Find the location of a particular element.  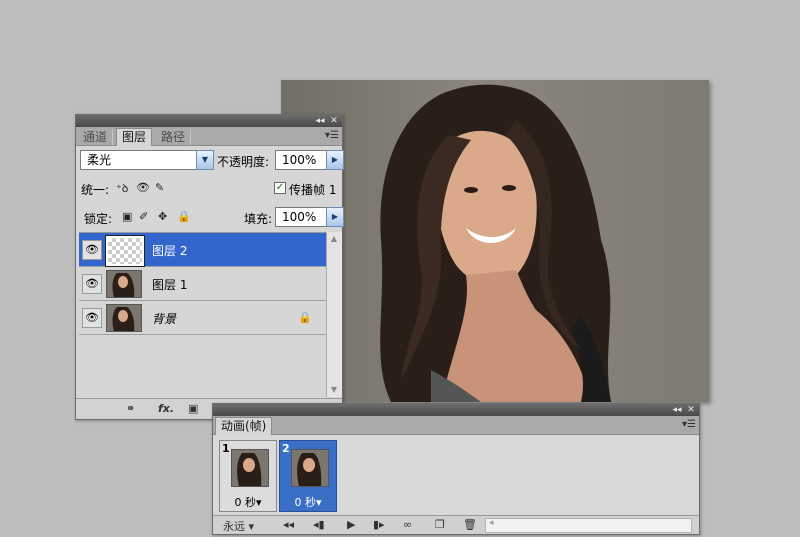

trash-icon: 🗑 is located at coordinates (470, 524).